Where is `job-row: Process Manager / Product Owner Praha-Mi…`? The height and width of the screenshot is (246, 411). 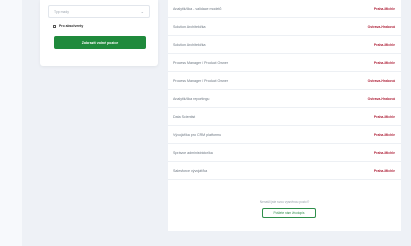
job-row: Process Manager / Product Owner Praha-Mi… is located at coordinates (284, 63).